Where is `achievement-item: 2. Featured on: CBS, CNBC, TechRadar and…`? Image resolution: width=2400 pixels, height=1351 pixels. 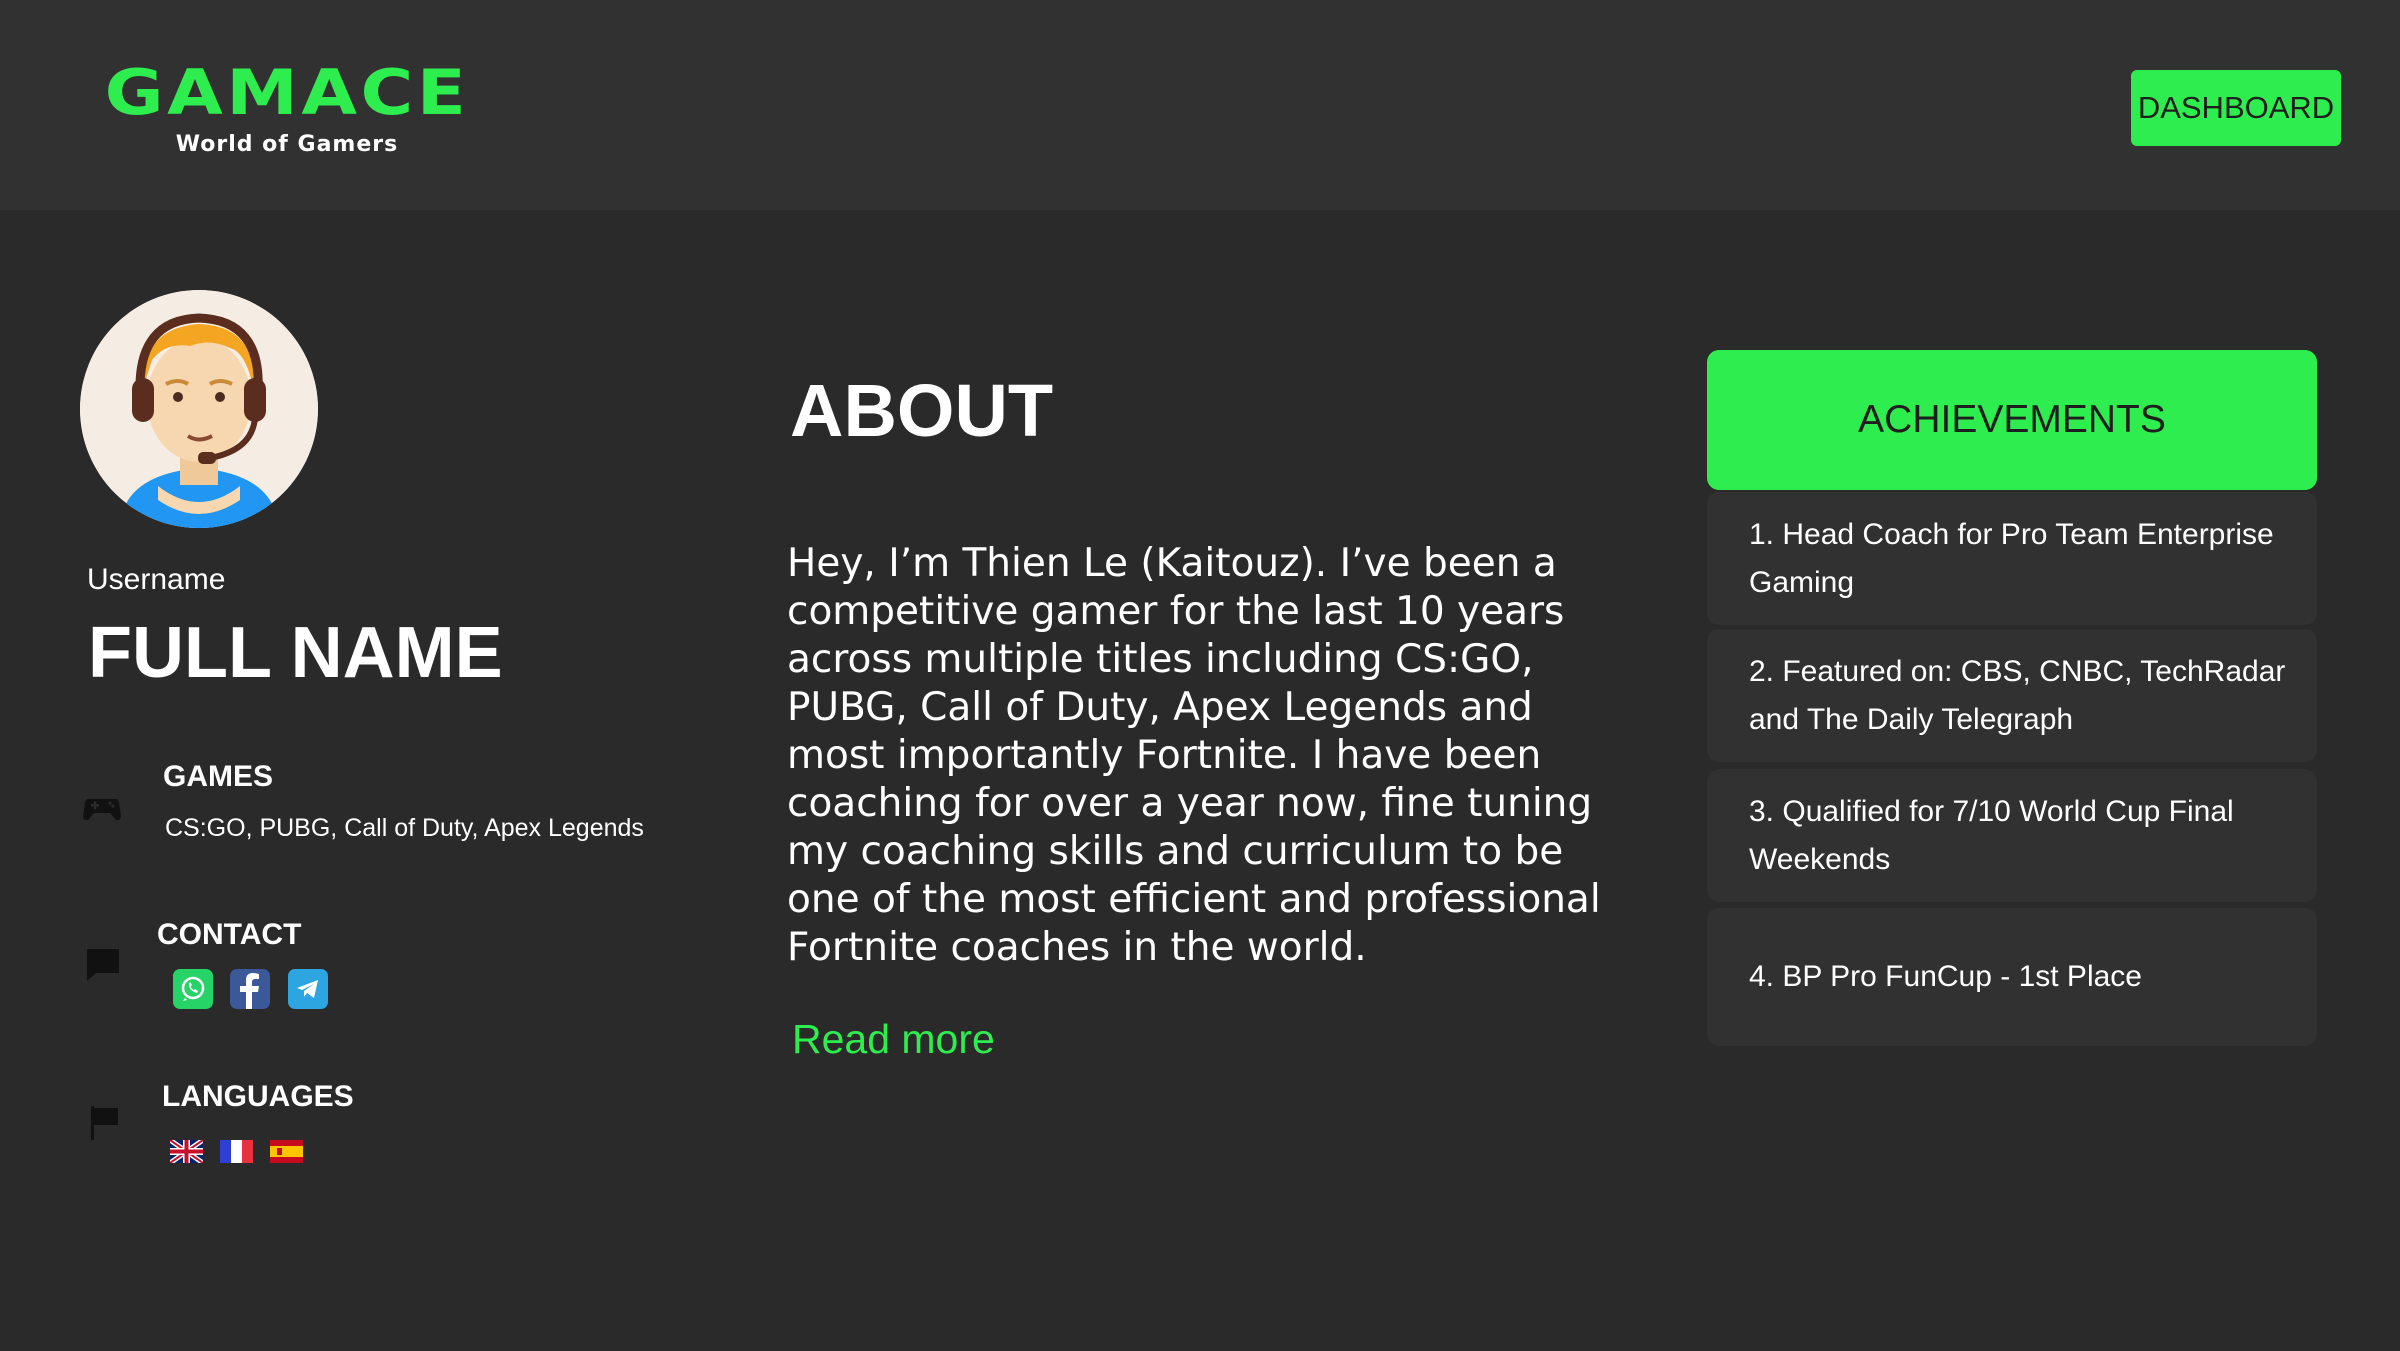
achievement-item: 2. Featured on: CBS, CNBC, TechRadar and… is located at coordinates (2012, 695).